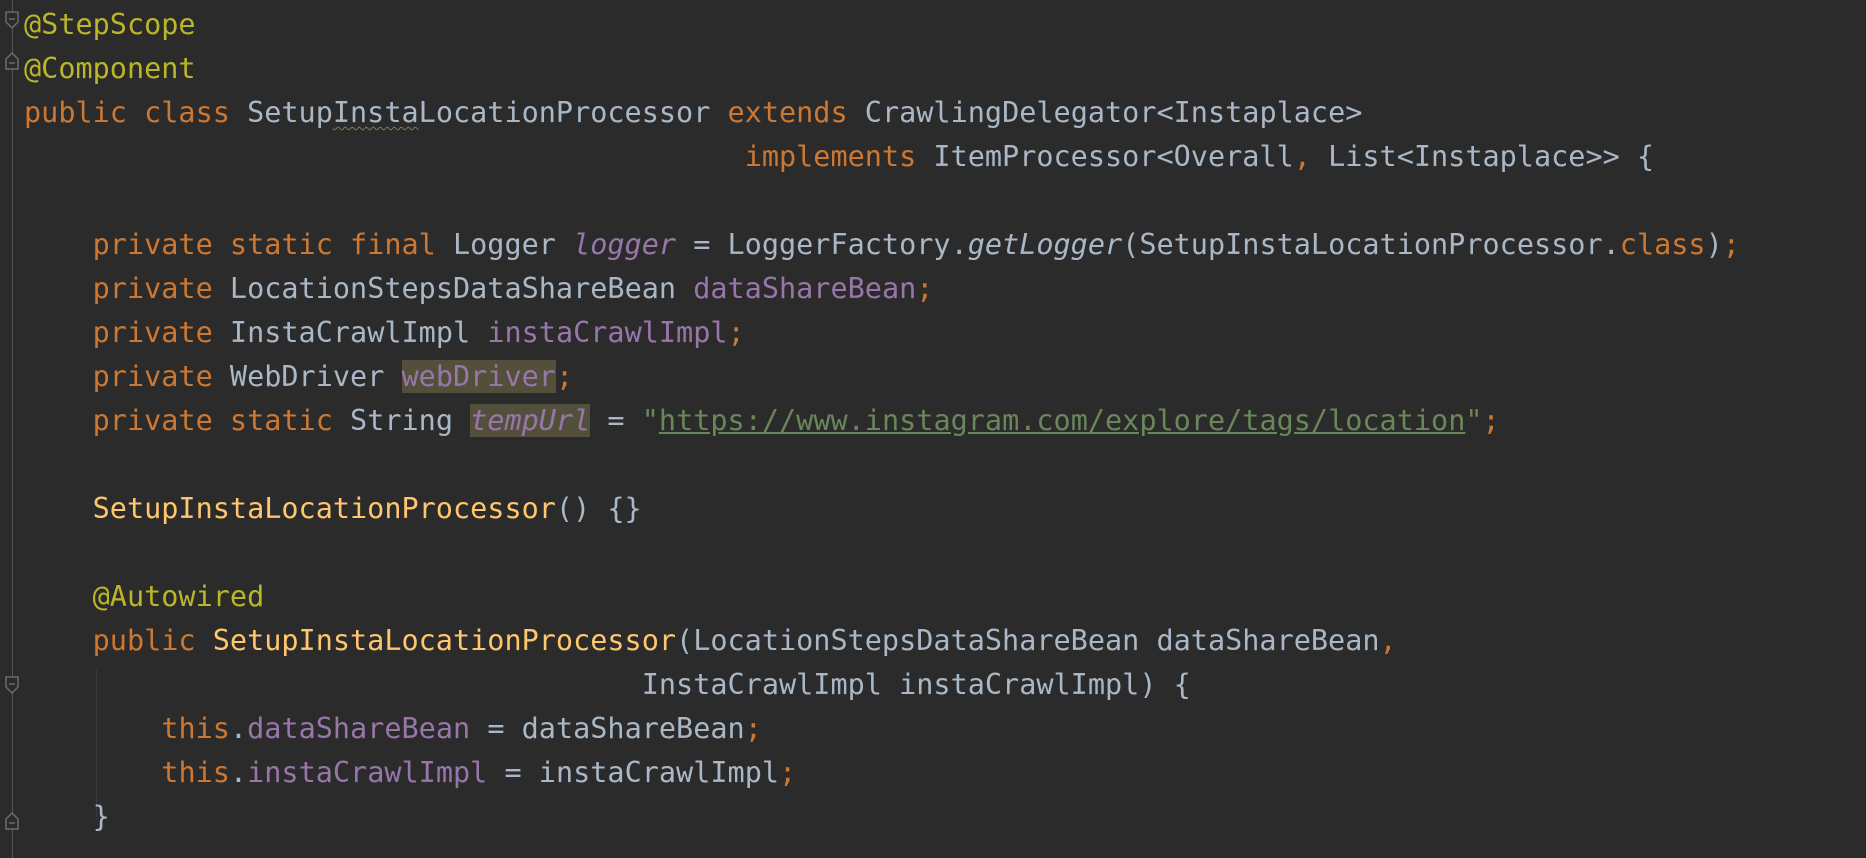 The height and width of the screenshot is (858, 1866). Describe the element at coordinates (315, 376) in the screenshot. I see `code-token: WebDriver` at that location.